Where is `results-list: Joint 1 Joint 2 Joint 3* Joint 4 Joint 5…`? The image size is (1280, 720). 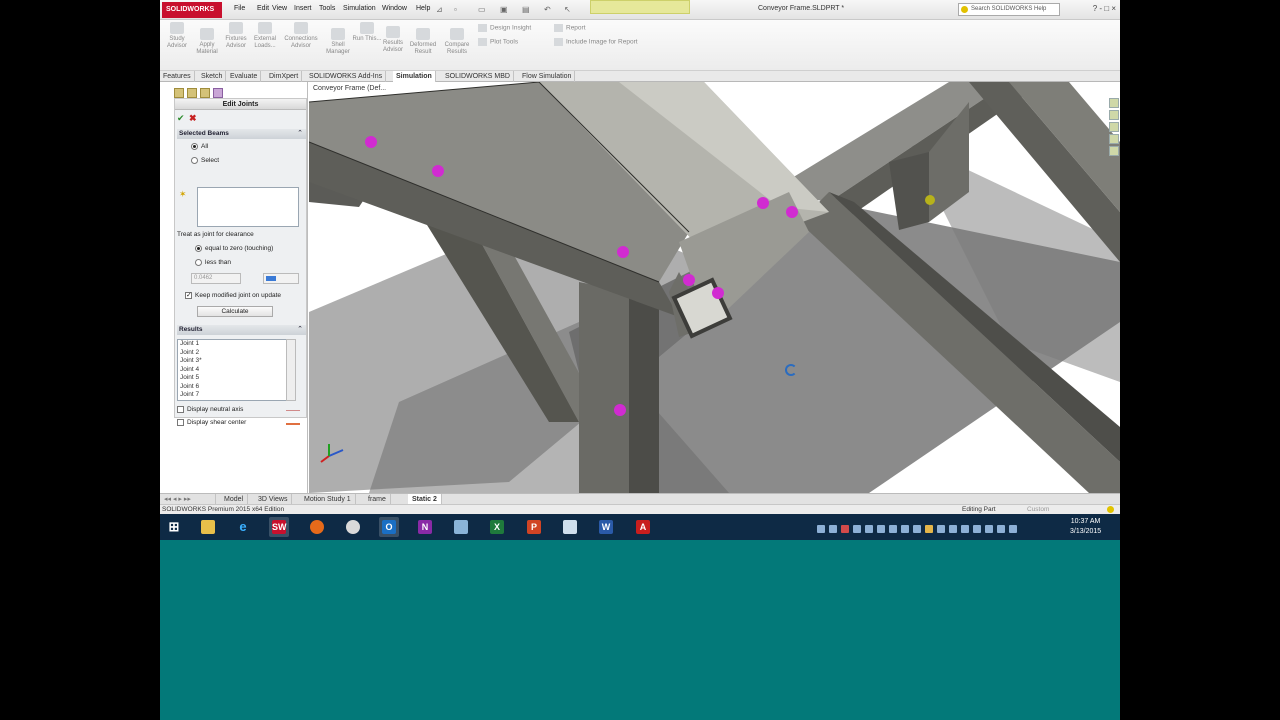
results-list: Joint 1 Joint 2 Joint 3* Joint 4 Joint 5… is located at coordinates (236, 370).